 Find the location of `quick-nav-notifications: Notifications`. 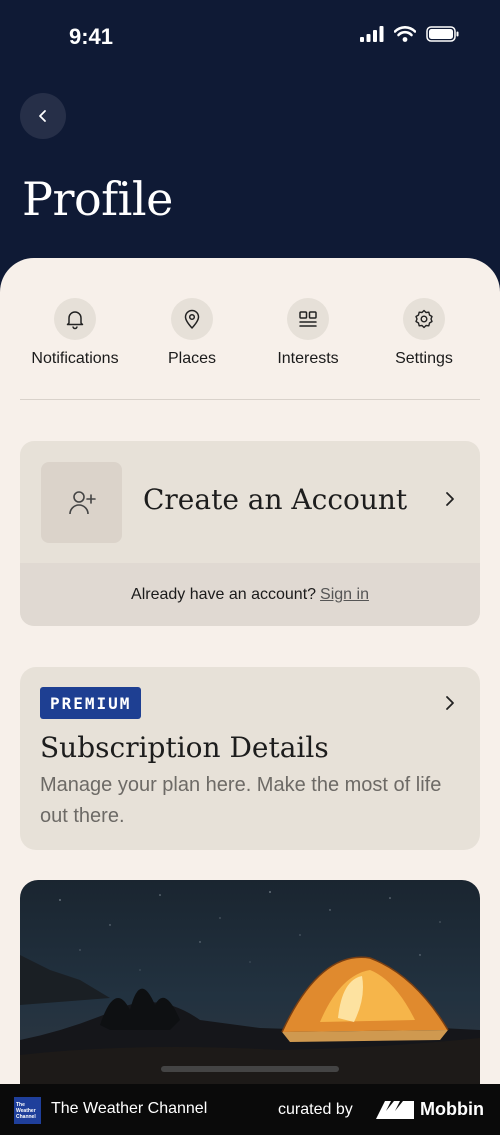

quick-nav-notifications: Notifications is located at coordinates (75, 333).